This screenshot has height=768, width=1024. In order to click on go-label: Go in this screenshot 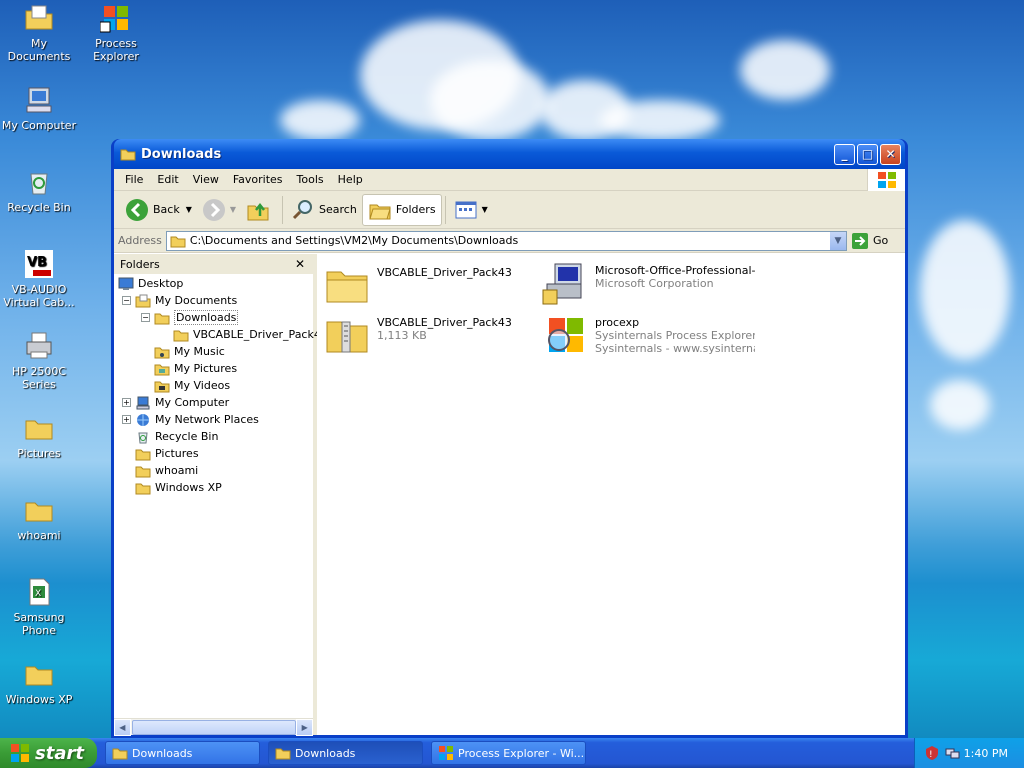, I will do `click(881, 240)`.